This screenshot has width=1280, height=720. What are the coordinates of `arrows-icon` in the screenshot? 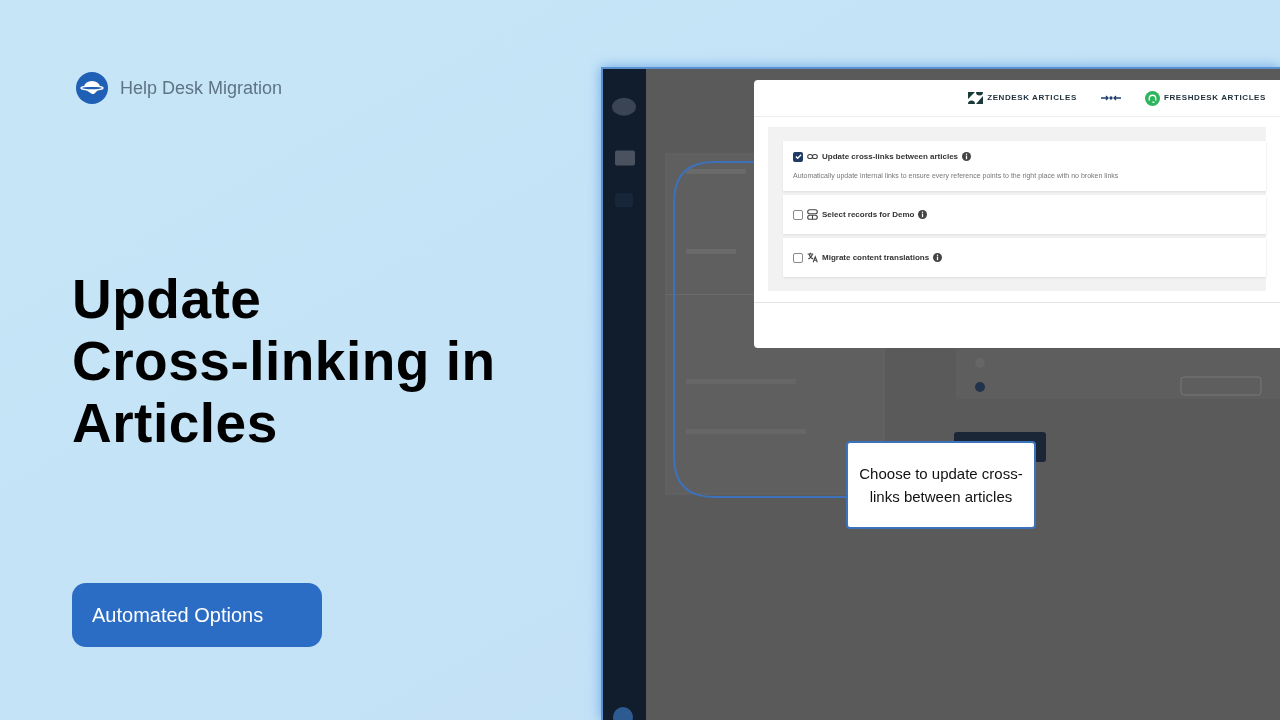 It's located at (1110, 98).